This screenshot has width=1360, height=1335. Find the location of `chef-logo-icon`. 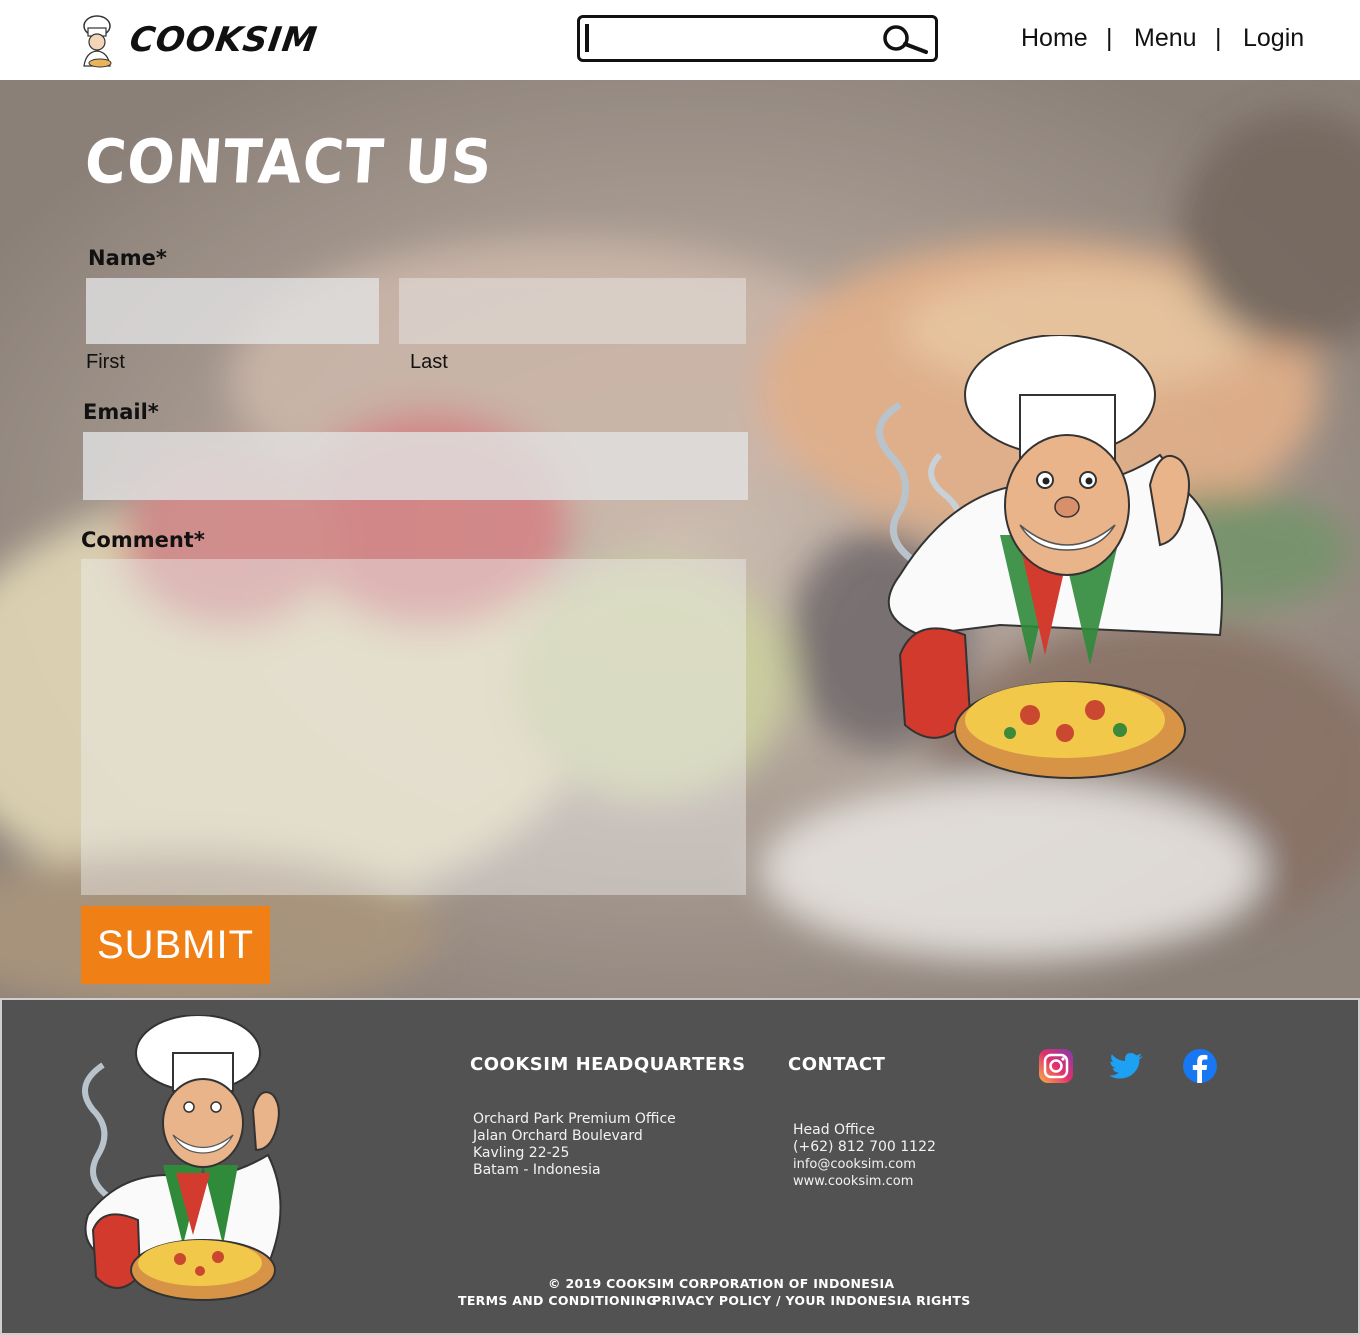

chef-logo-icon is located at coordinates (97, 42).